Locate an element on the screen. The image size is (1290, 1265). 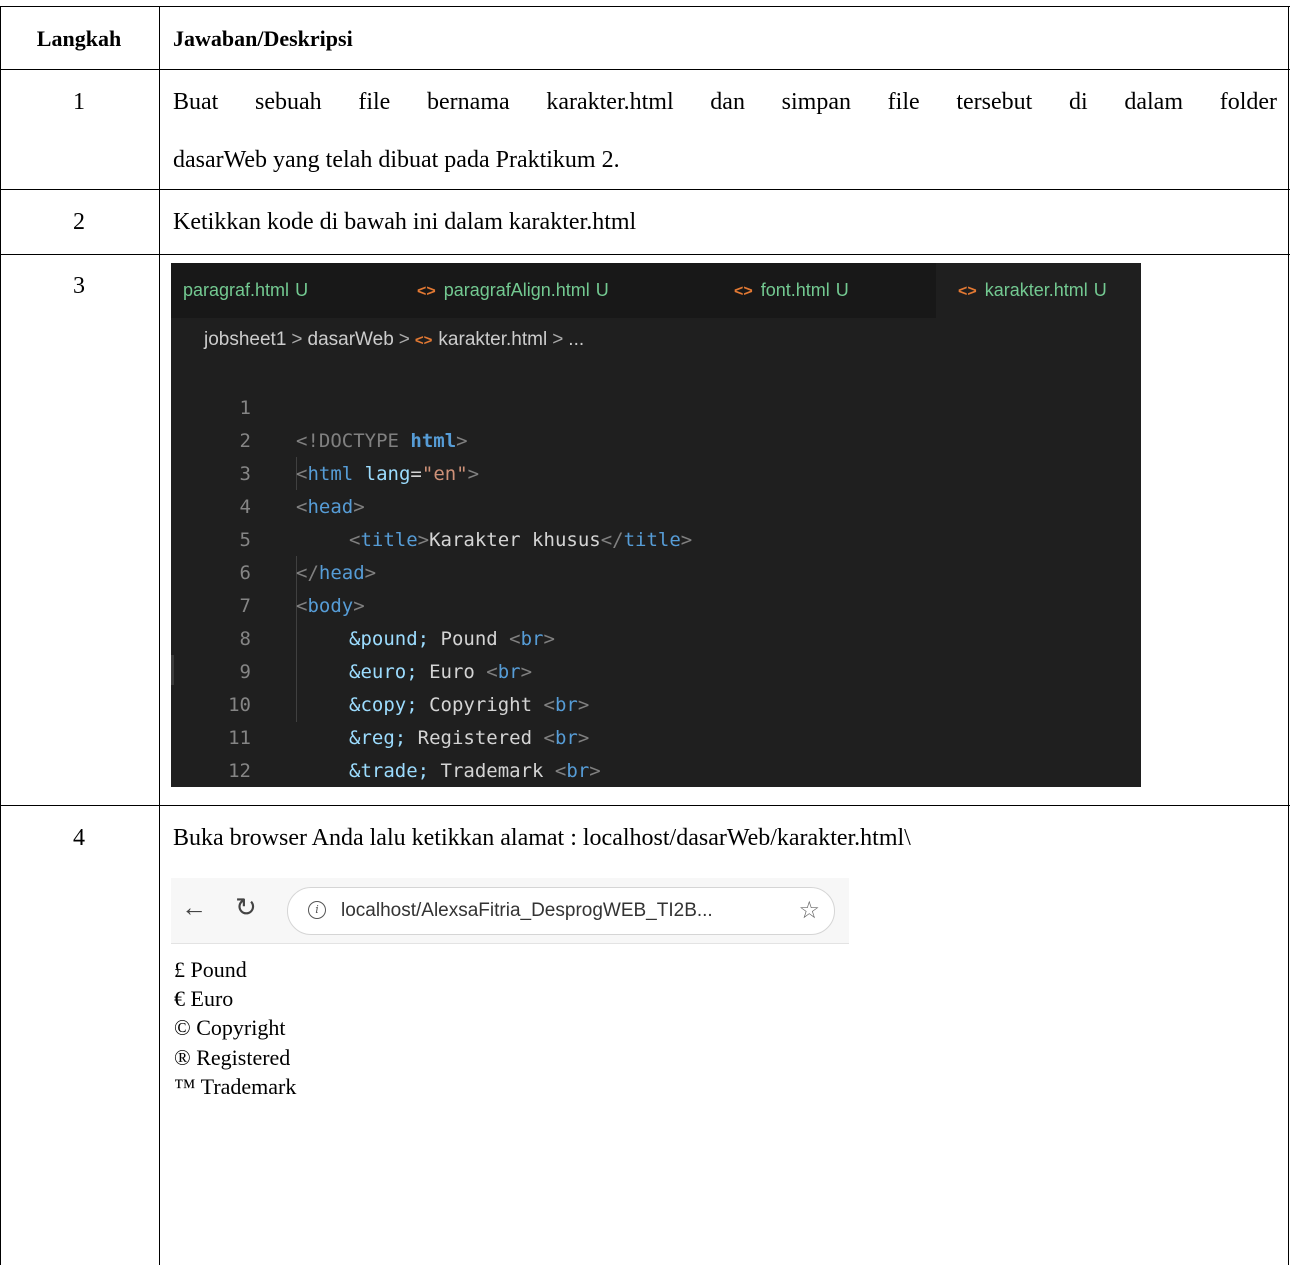
header-deskripsi: Jawaban/Deskripsi is located at coordinates (263, 38).